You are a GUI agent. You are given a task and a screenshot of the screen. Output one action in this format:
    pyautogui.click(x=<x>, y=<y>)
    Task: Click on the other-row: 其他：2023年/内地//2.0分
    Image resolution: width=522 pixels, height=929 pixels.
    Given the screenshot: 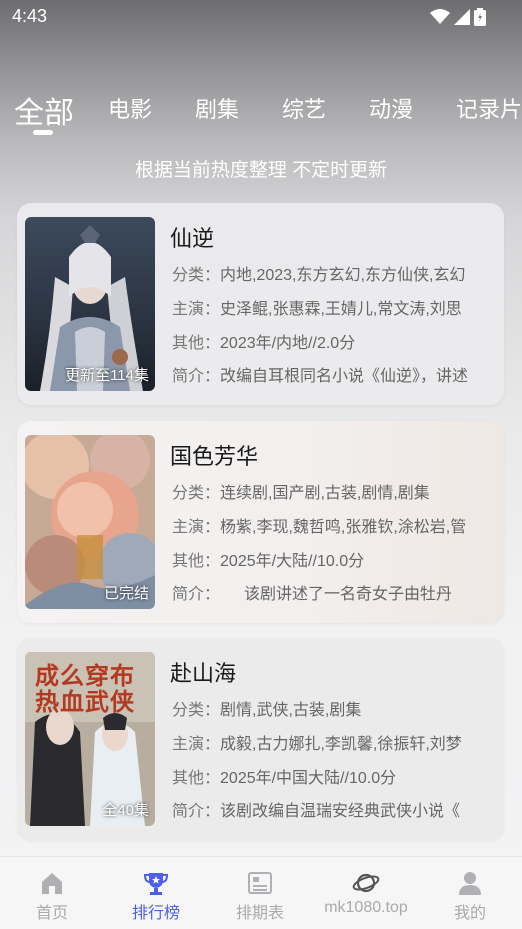 What is the action you would take?
    pyautogui.click(x=264, y=343)
    